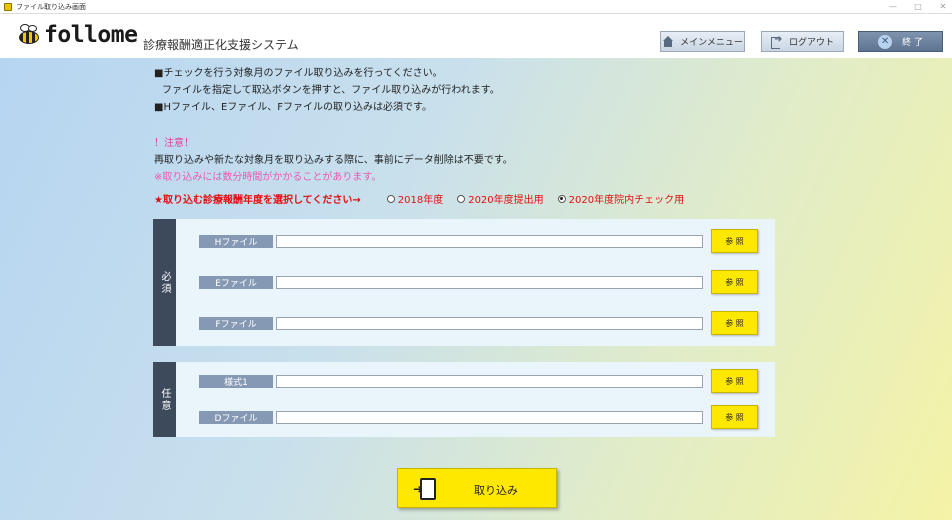 This screenshot has width=952, height=520. I want to click on year-select-prompt: ★取り込む診療報酬年度を選択してください→, so click(257, 200).